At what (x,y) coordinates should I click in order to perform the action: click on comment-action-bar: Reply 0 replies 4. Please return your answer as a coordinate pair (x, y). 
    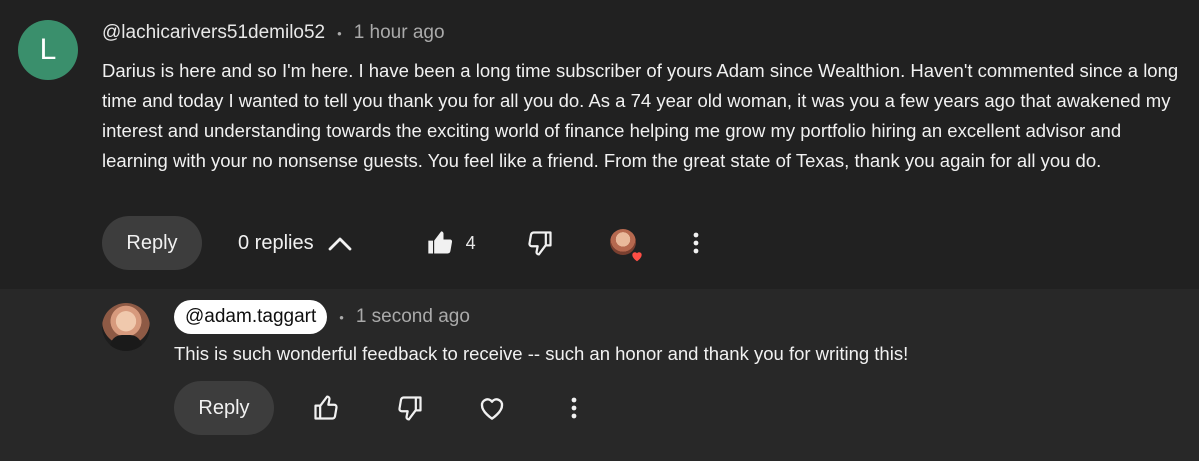
    Looking at the image, I should click on (409, 243).